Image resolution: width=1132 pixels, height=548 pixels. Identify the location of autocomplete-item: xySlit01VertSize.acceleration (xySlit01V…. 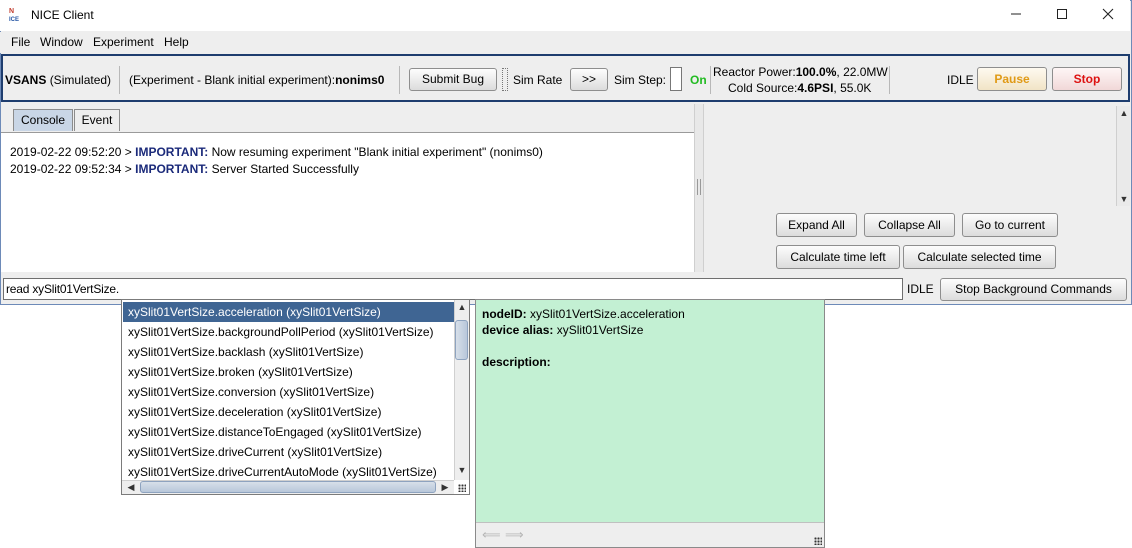
(288, 312).